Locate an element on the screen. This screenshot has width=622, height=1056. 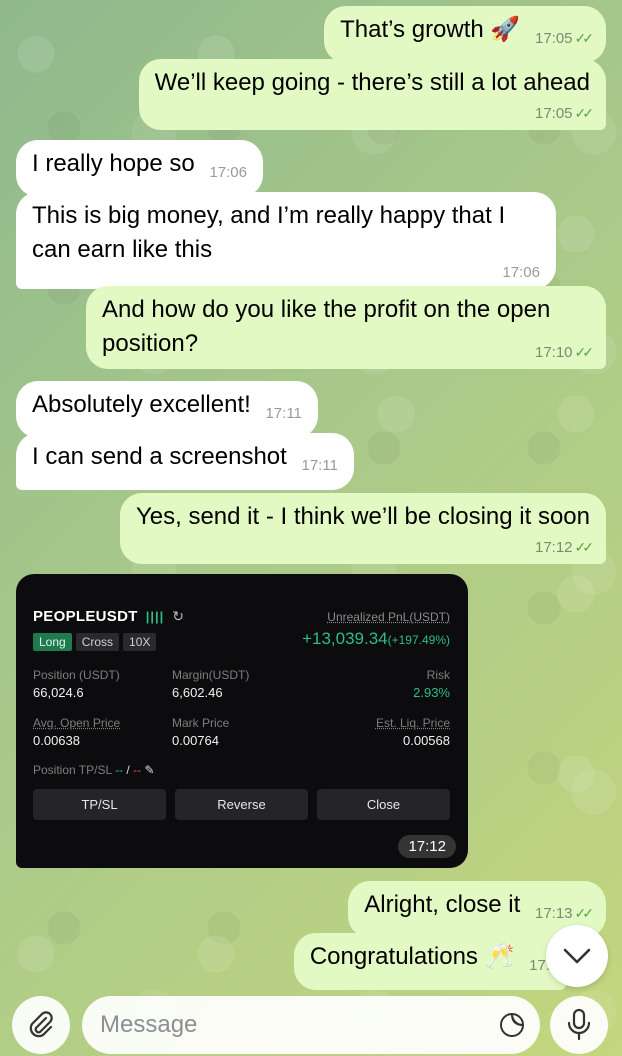
mark-price-label: Mark Price is located at coordinates (201, 723).